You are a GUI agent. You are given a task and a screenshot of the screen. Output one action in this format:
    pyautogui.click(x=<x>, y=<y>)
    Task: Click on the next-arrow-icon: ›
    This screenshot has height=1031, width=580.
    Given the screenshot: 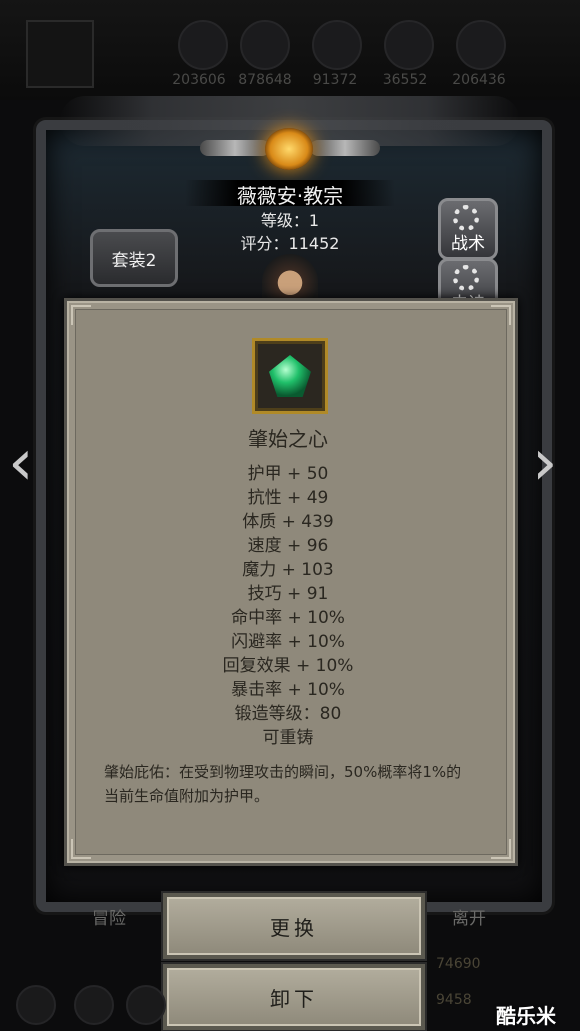 What is the action you would take?
    pyautogui.click(x=545, y=463)
    